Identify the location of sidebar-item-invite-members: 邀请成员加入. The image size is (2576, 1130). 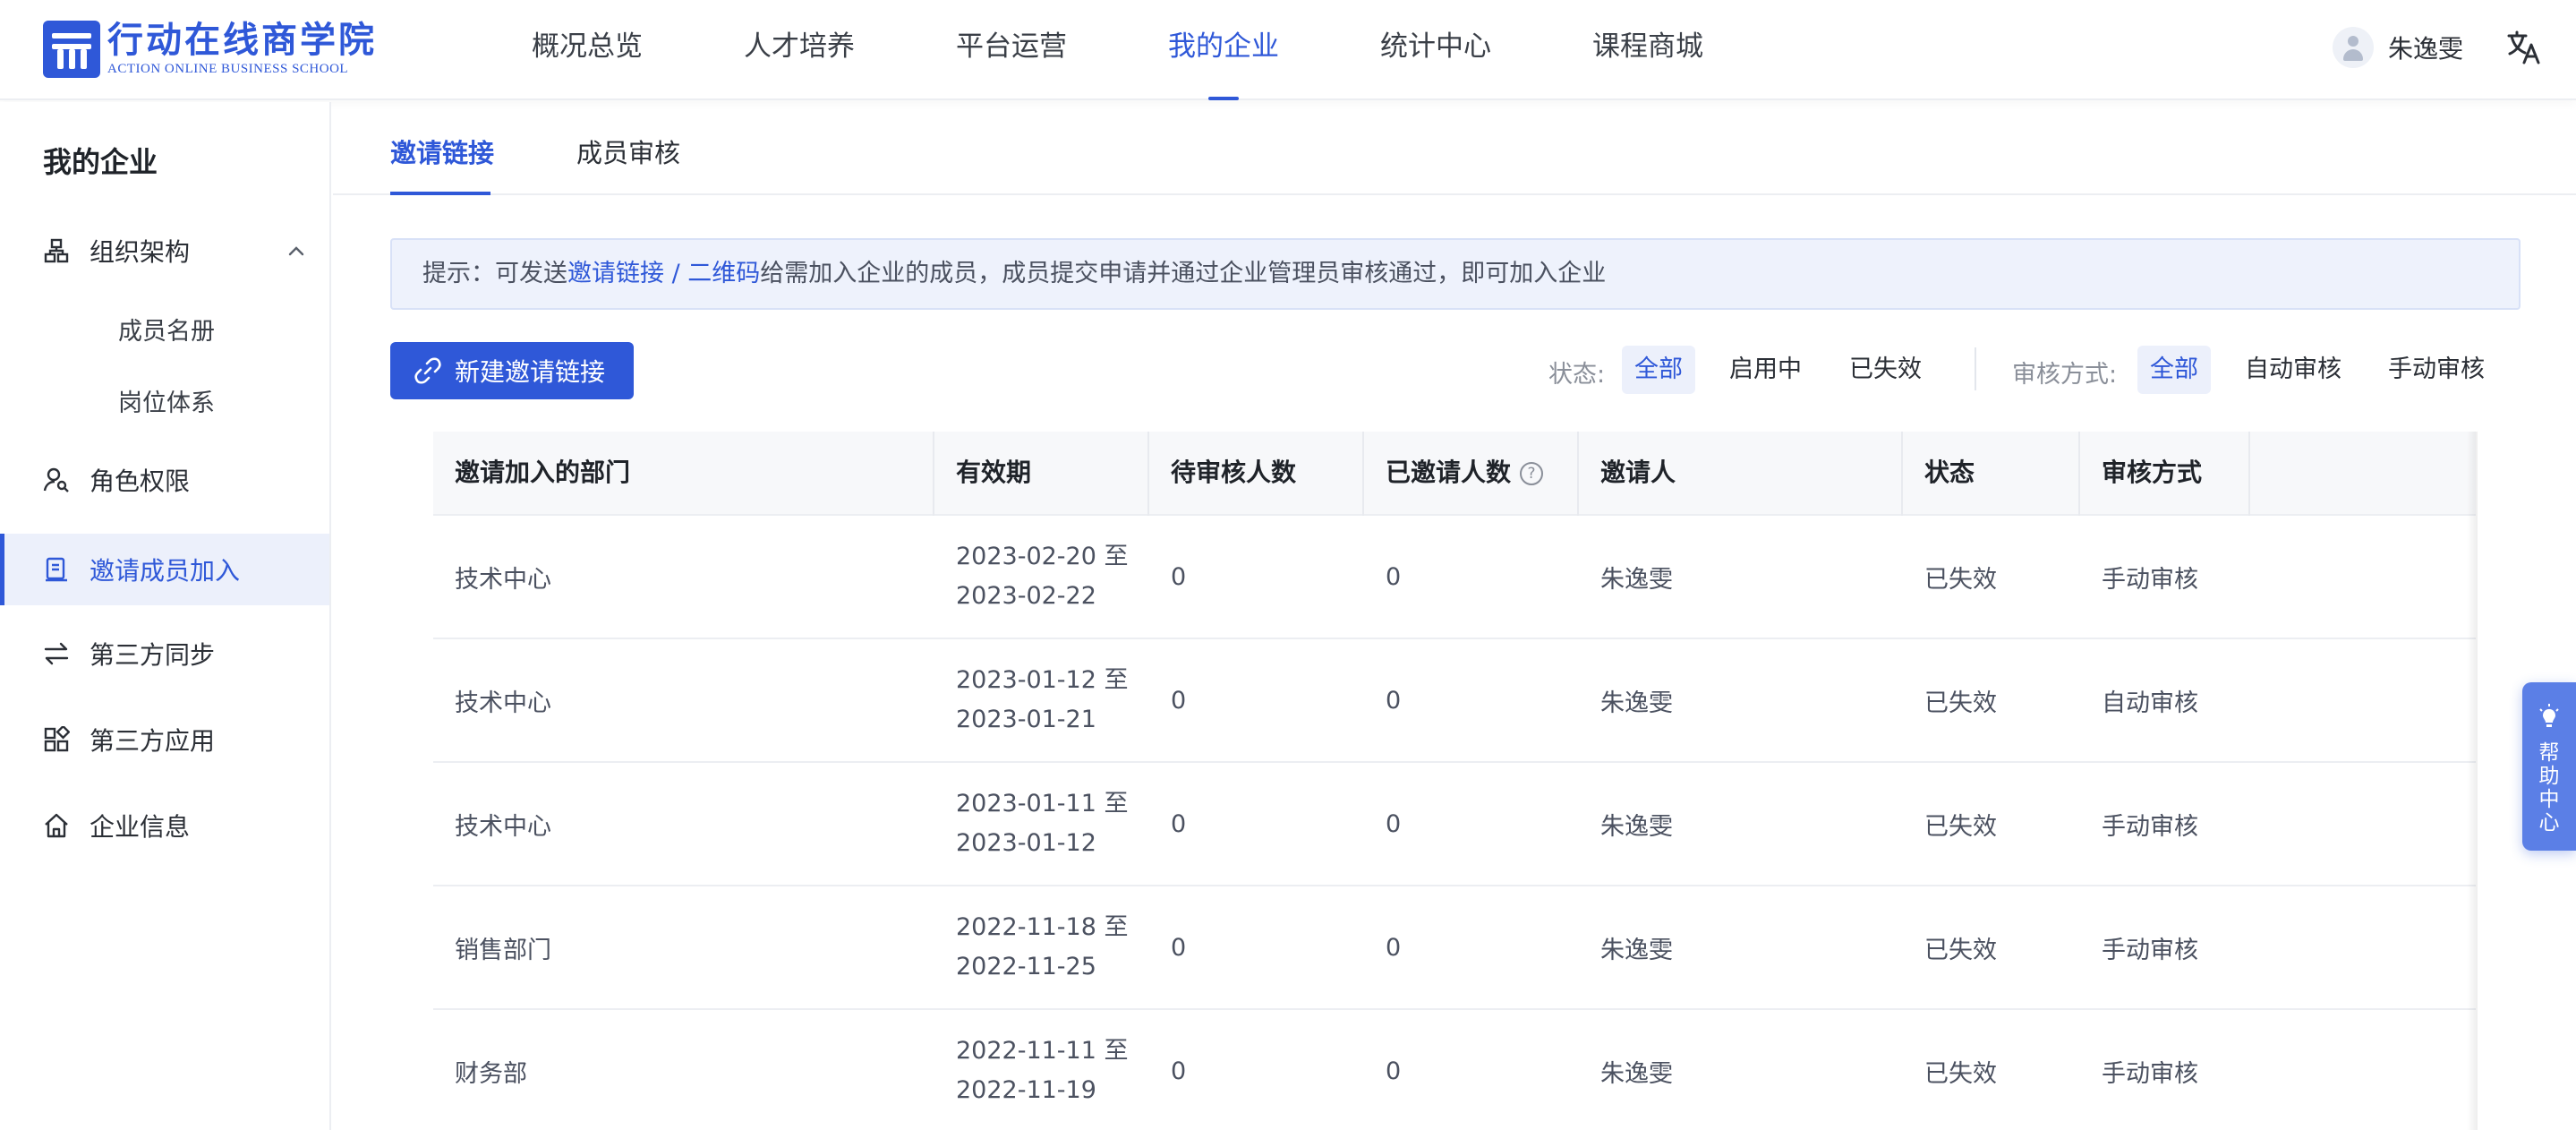
(164, 569).